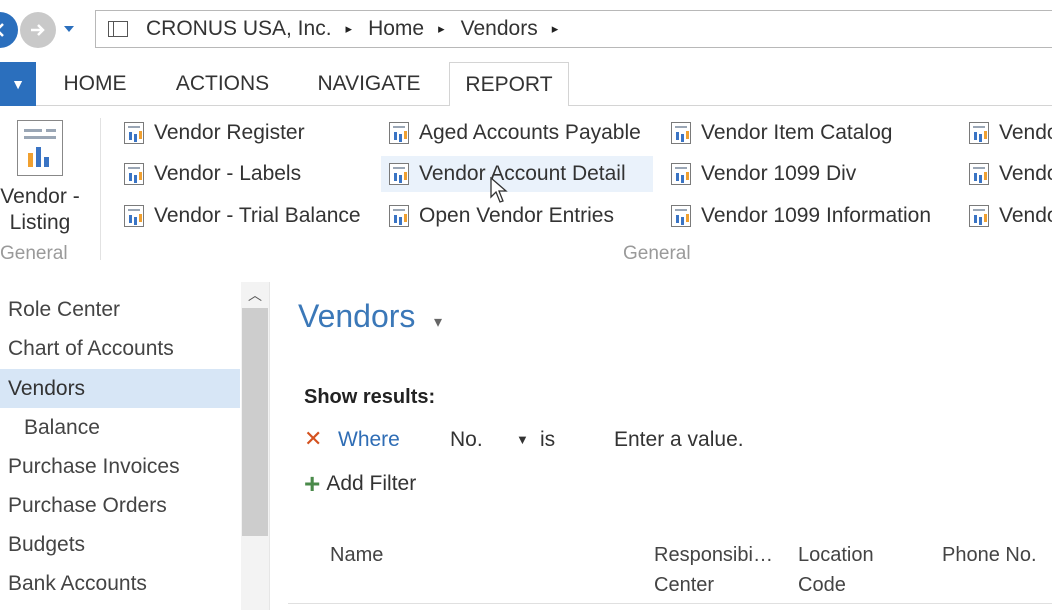 The width and height of the screenshot is (1052, 610). What do you see at coordinates (120, 427) in the screenshot?
I see `nav-item-balance: Balance` at bounding box center [120, 427].